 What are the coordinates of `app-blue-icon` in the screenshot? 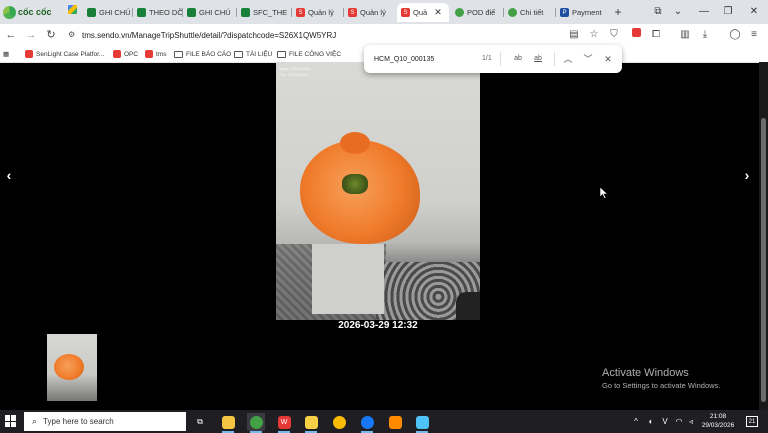 It's located at (422, 423).